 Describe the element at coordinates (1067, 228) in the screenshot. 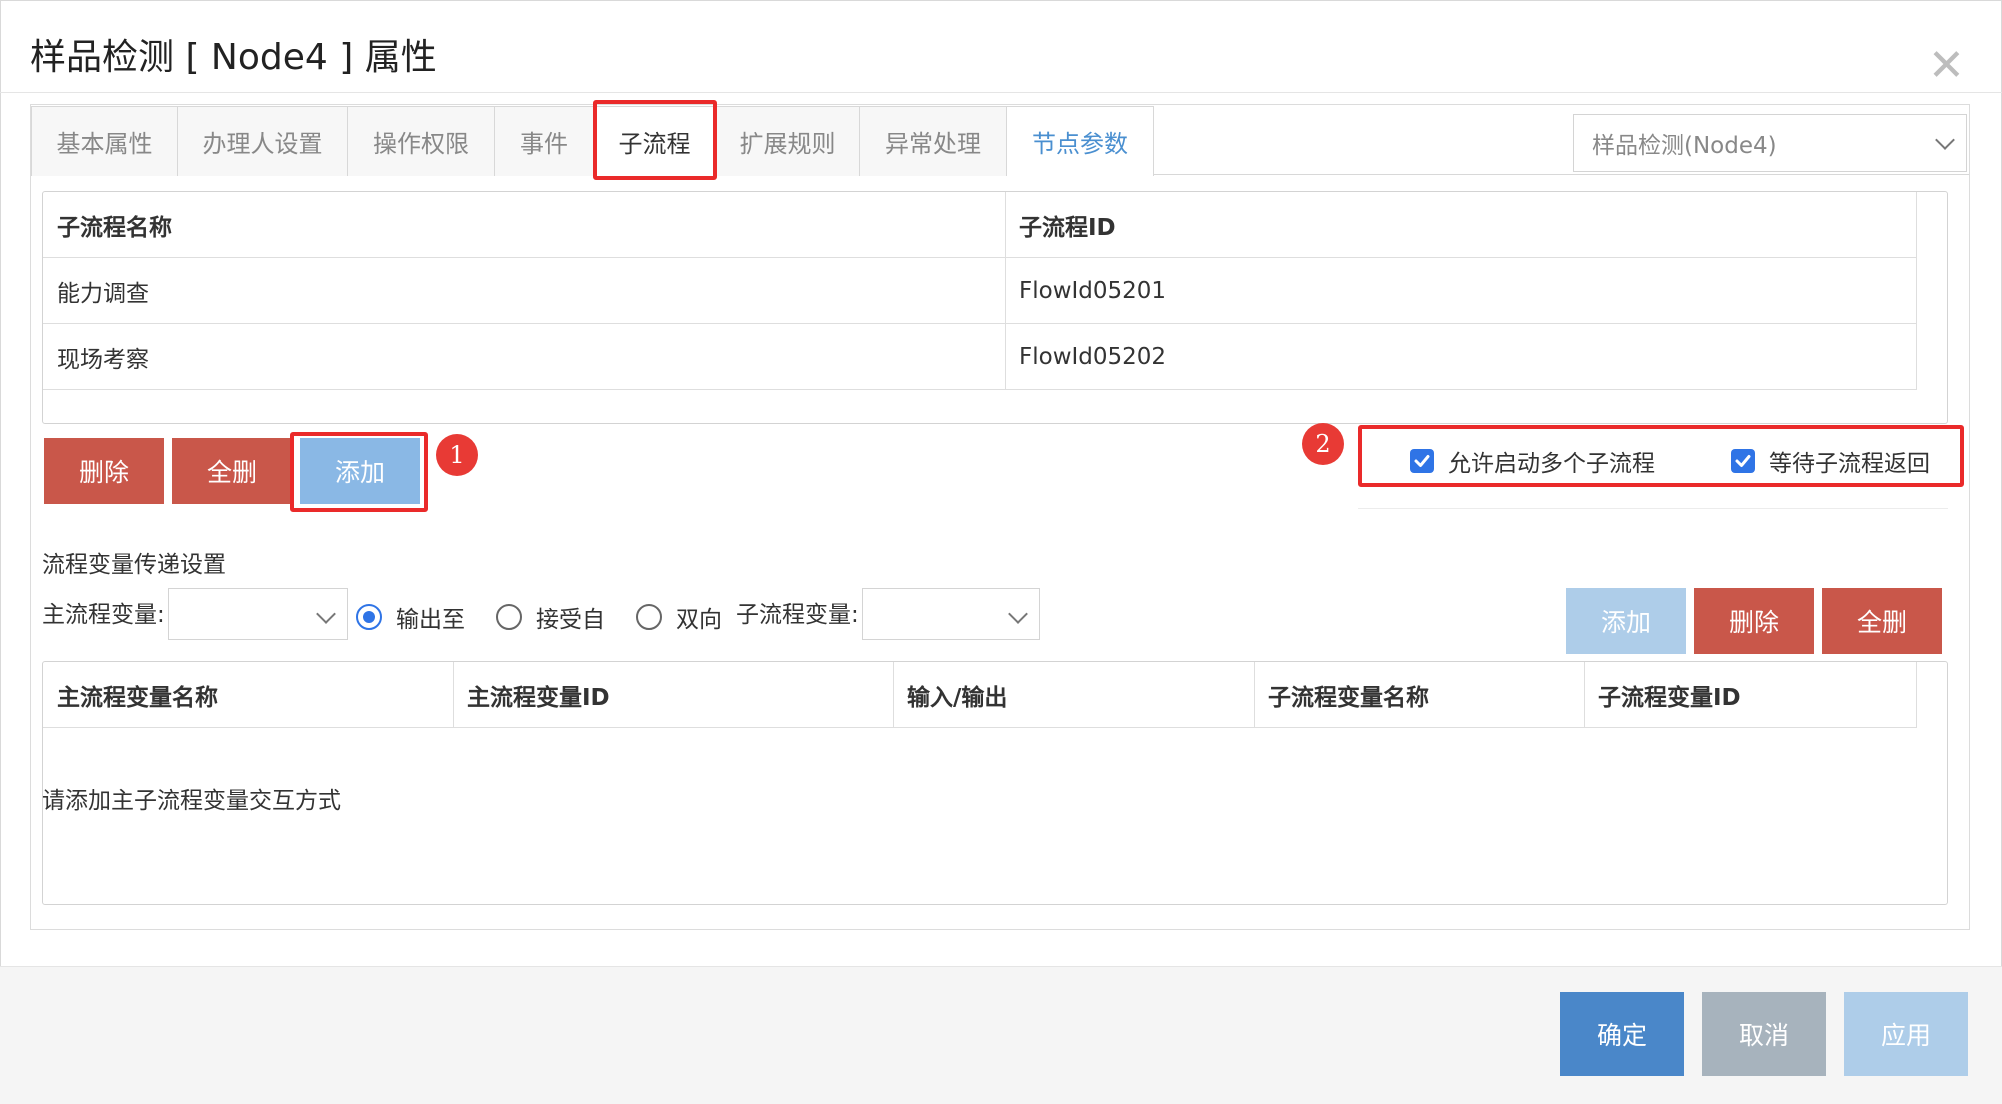

I see `column-header-subflow-id: 子流程ID` at that location.